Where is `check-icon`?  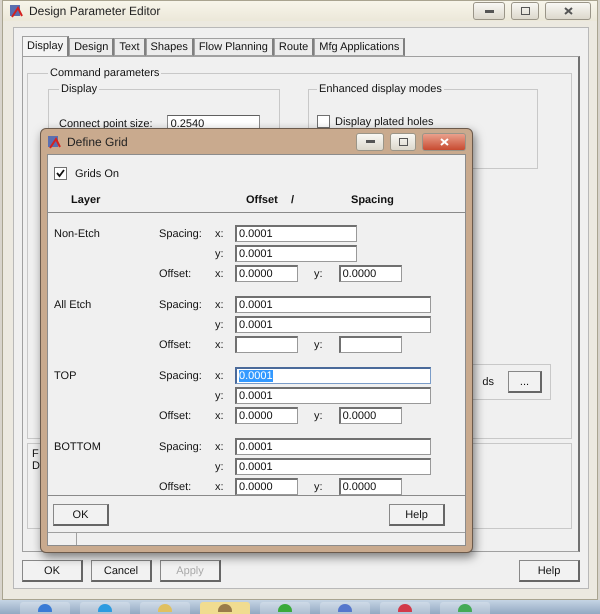
check-icon is located at coordinates (60, 173).